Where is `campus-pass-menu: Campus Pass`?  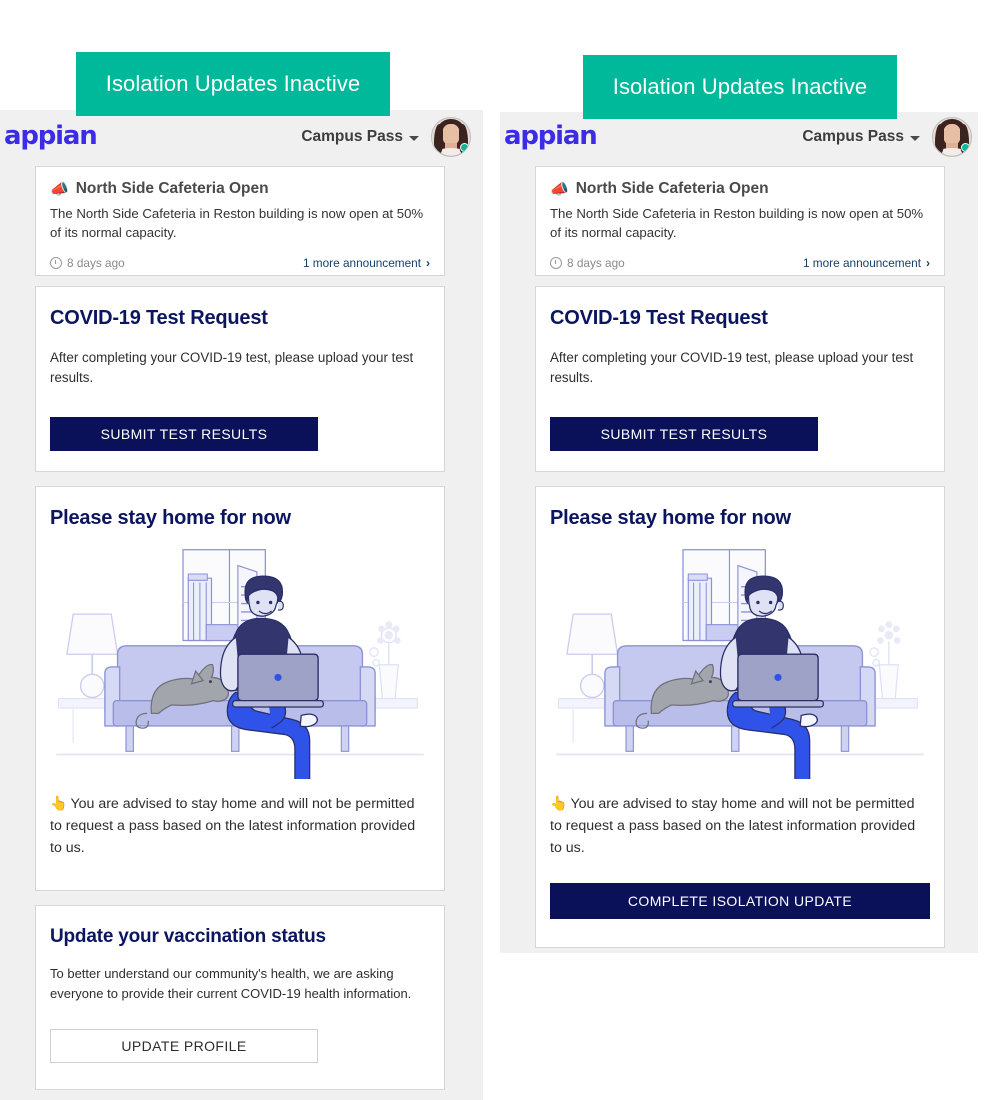 campus-pass-menu: Campus Pass is located at coordinates (360, 137).